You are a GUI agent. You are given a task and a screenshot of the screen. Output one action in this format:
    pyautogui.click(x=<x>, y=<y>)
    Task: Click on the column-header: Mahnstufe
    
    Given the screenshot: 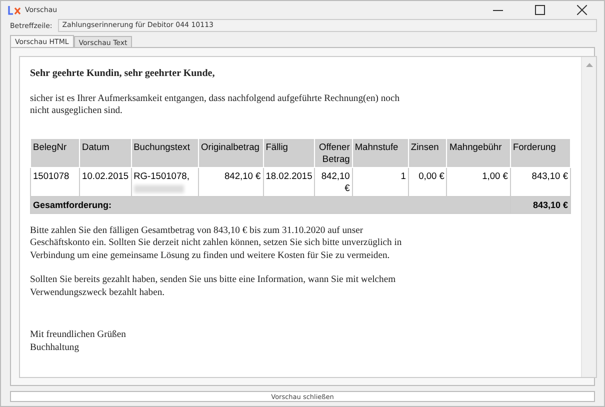 What is the action you would take?
    pyautogui.click(x=380, y=152)
    